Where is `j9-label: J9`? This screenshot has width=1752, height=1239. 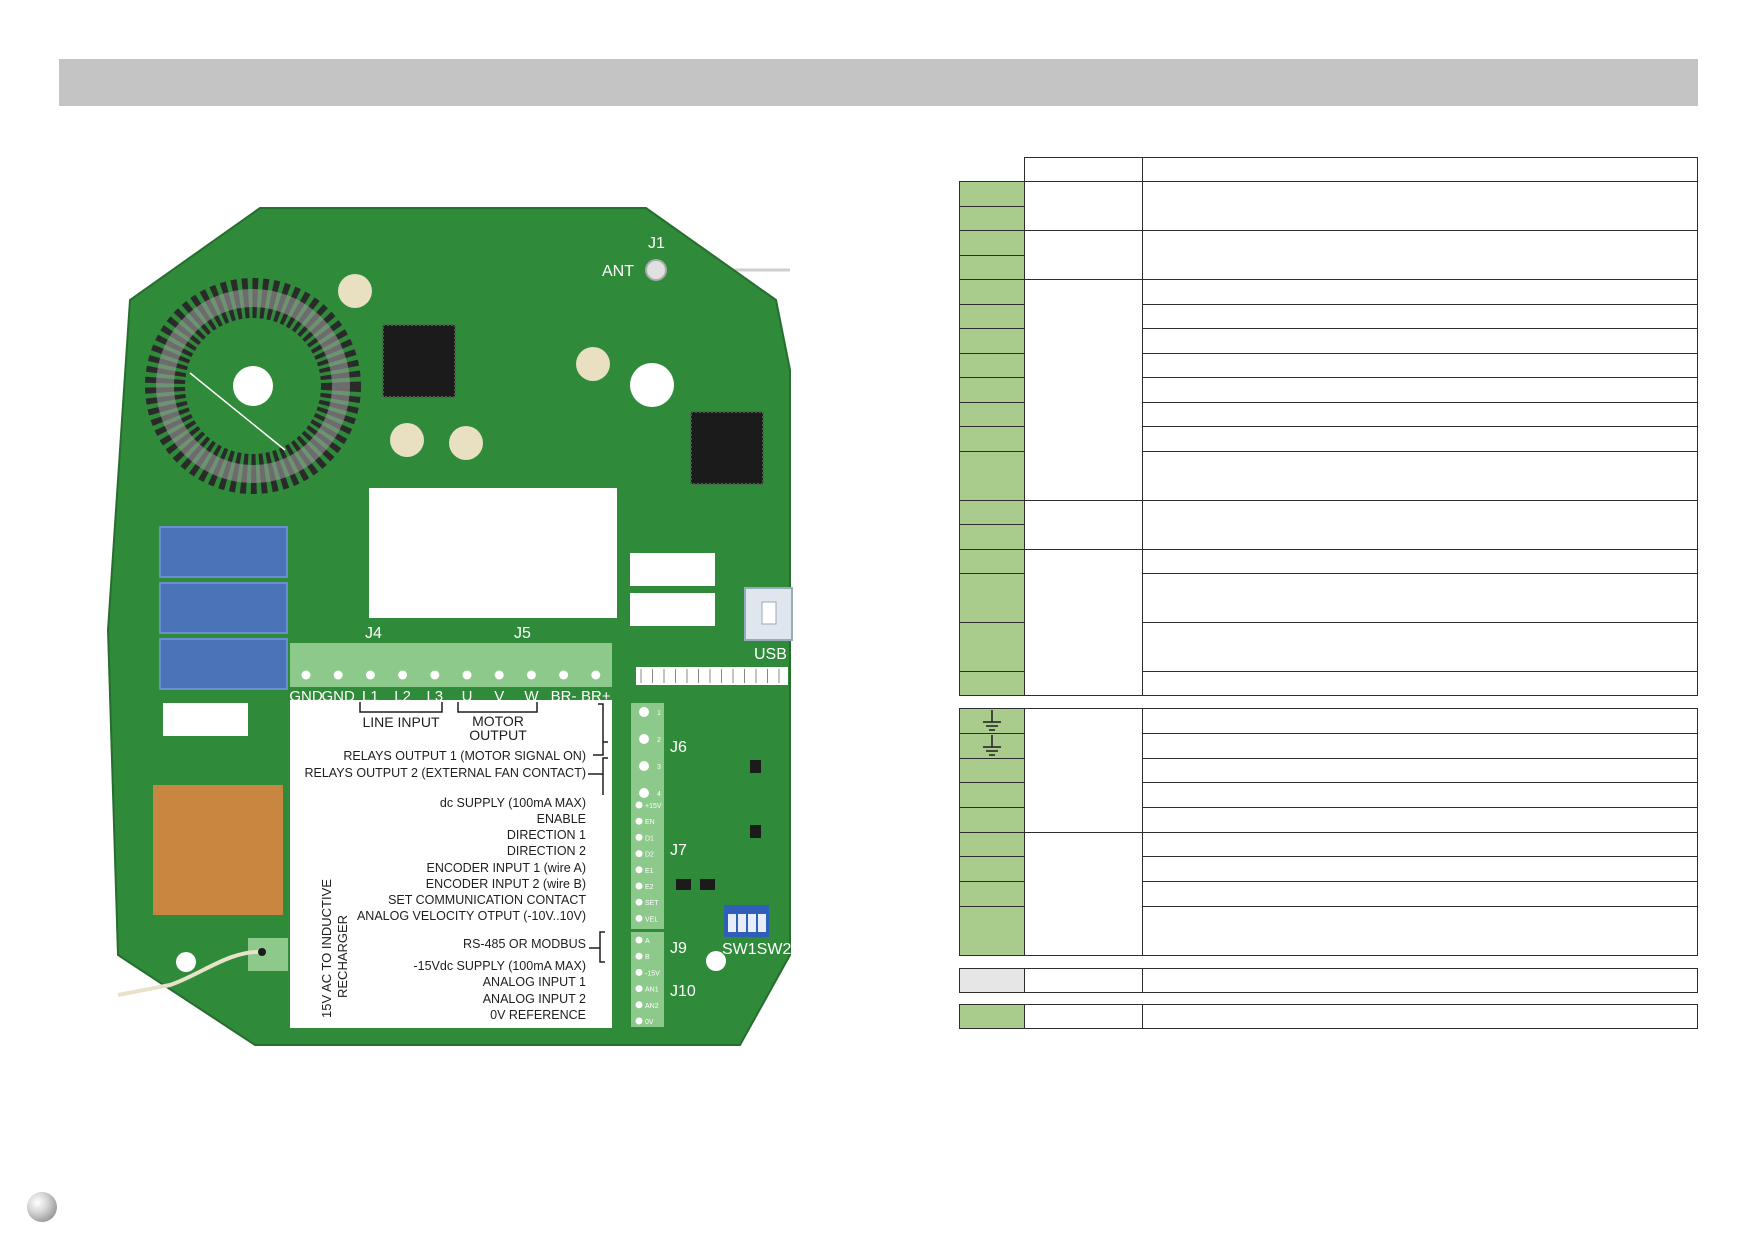
j9-label: J9 is located at coordinates (678, 948).